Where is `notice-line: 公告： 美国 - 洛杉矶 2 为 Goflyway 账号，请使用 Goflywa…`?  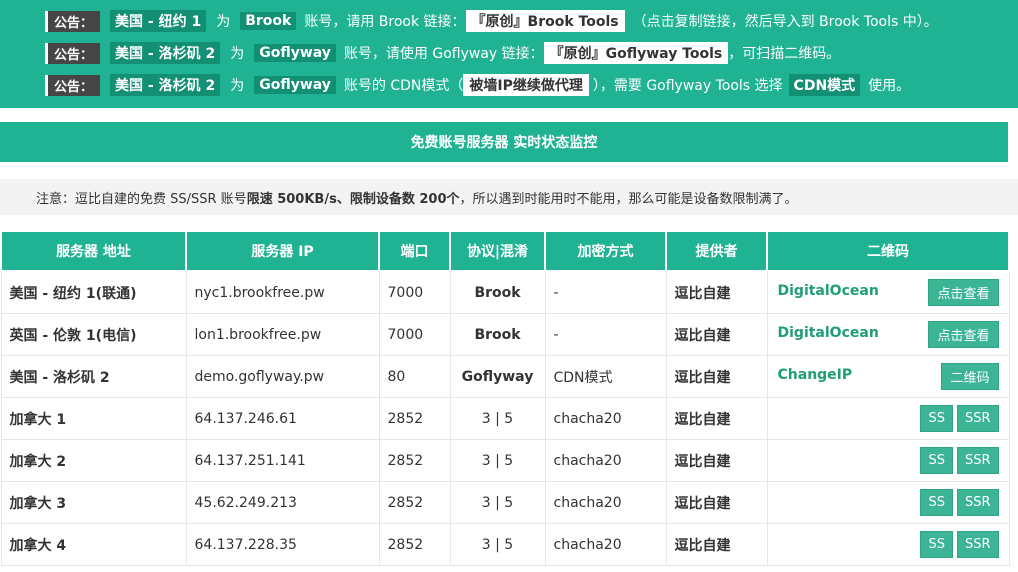 notice-line: 公告： 美国 - 洛杉矶 2 为 Goflyway 账号，请使用 Goflywa… is located at coordinates (509, 53).